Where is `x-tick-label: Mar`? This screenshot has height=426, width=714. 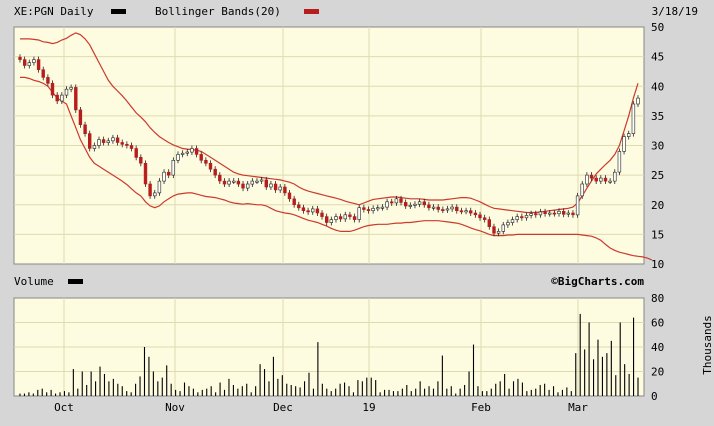 x-tick-label: Mar is located at coordinates (578, 407).